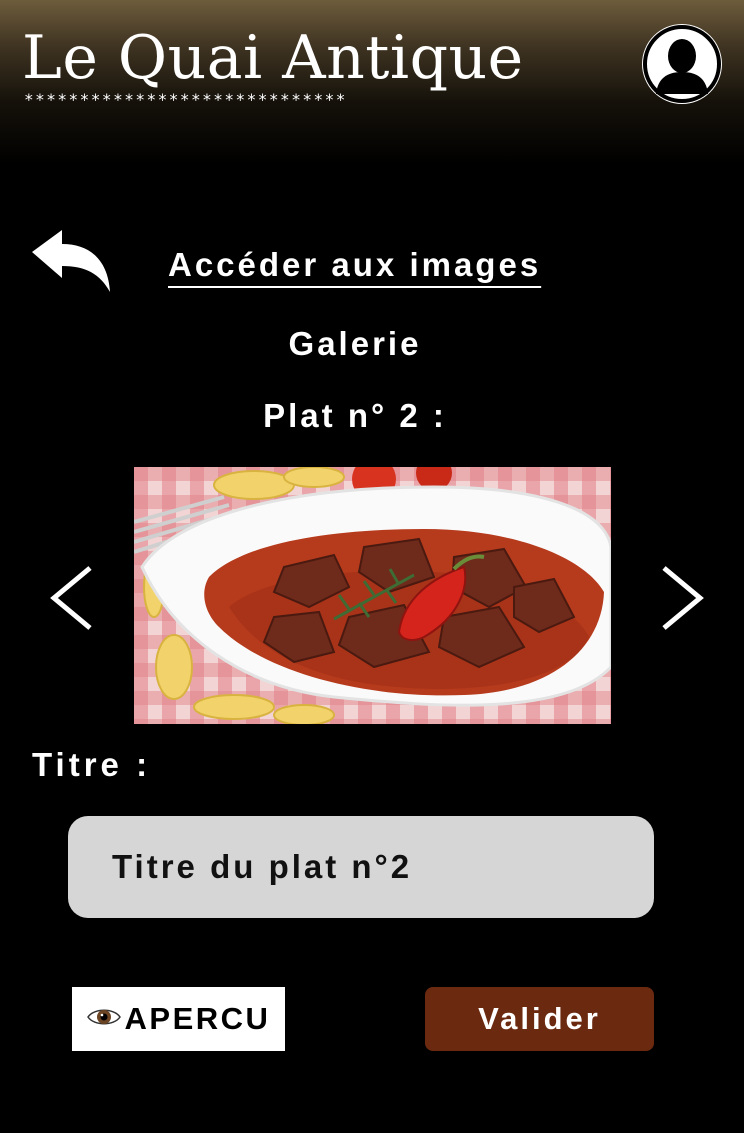 The image size is (744, 1133). I want to click on reply-arrow-icon, so click(73, 264).